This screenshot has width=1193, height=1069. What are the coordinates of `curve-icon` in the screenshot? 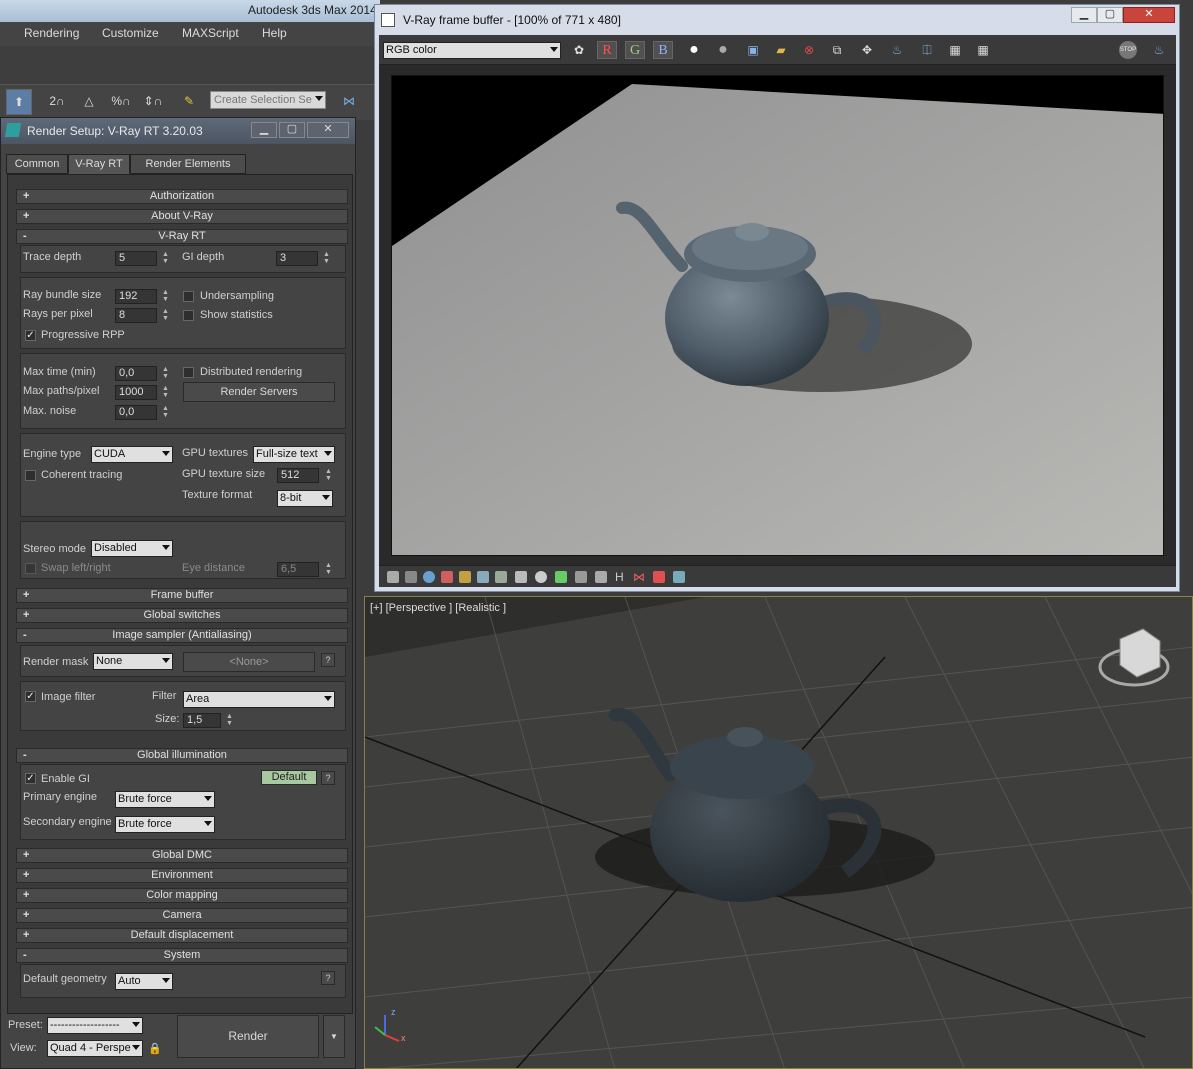 It's located at (483, 577).